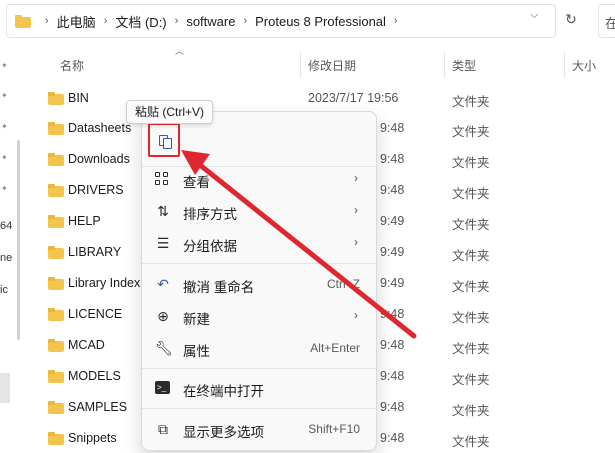 The image size is (615, 453). I want to click on menu-item-view: 查看 ›, so click(259, 179).